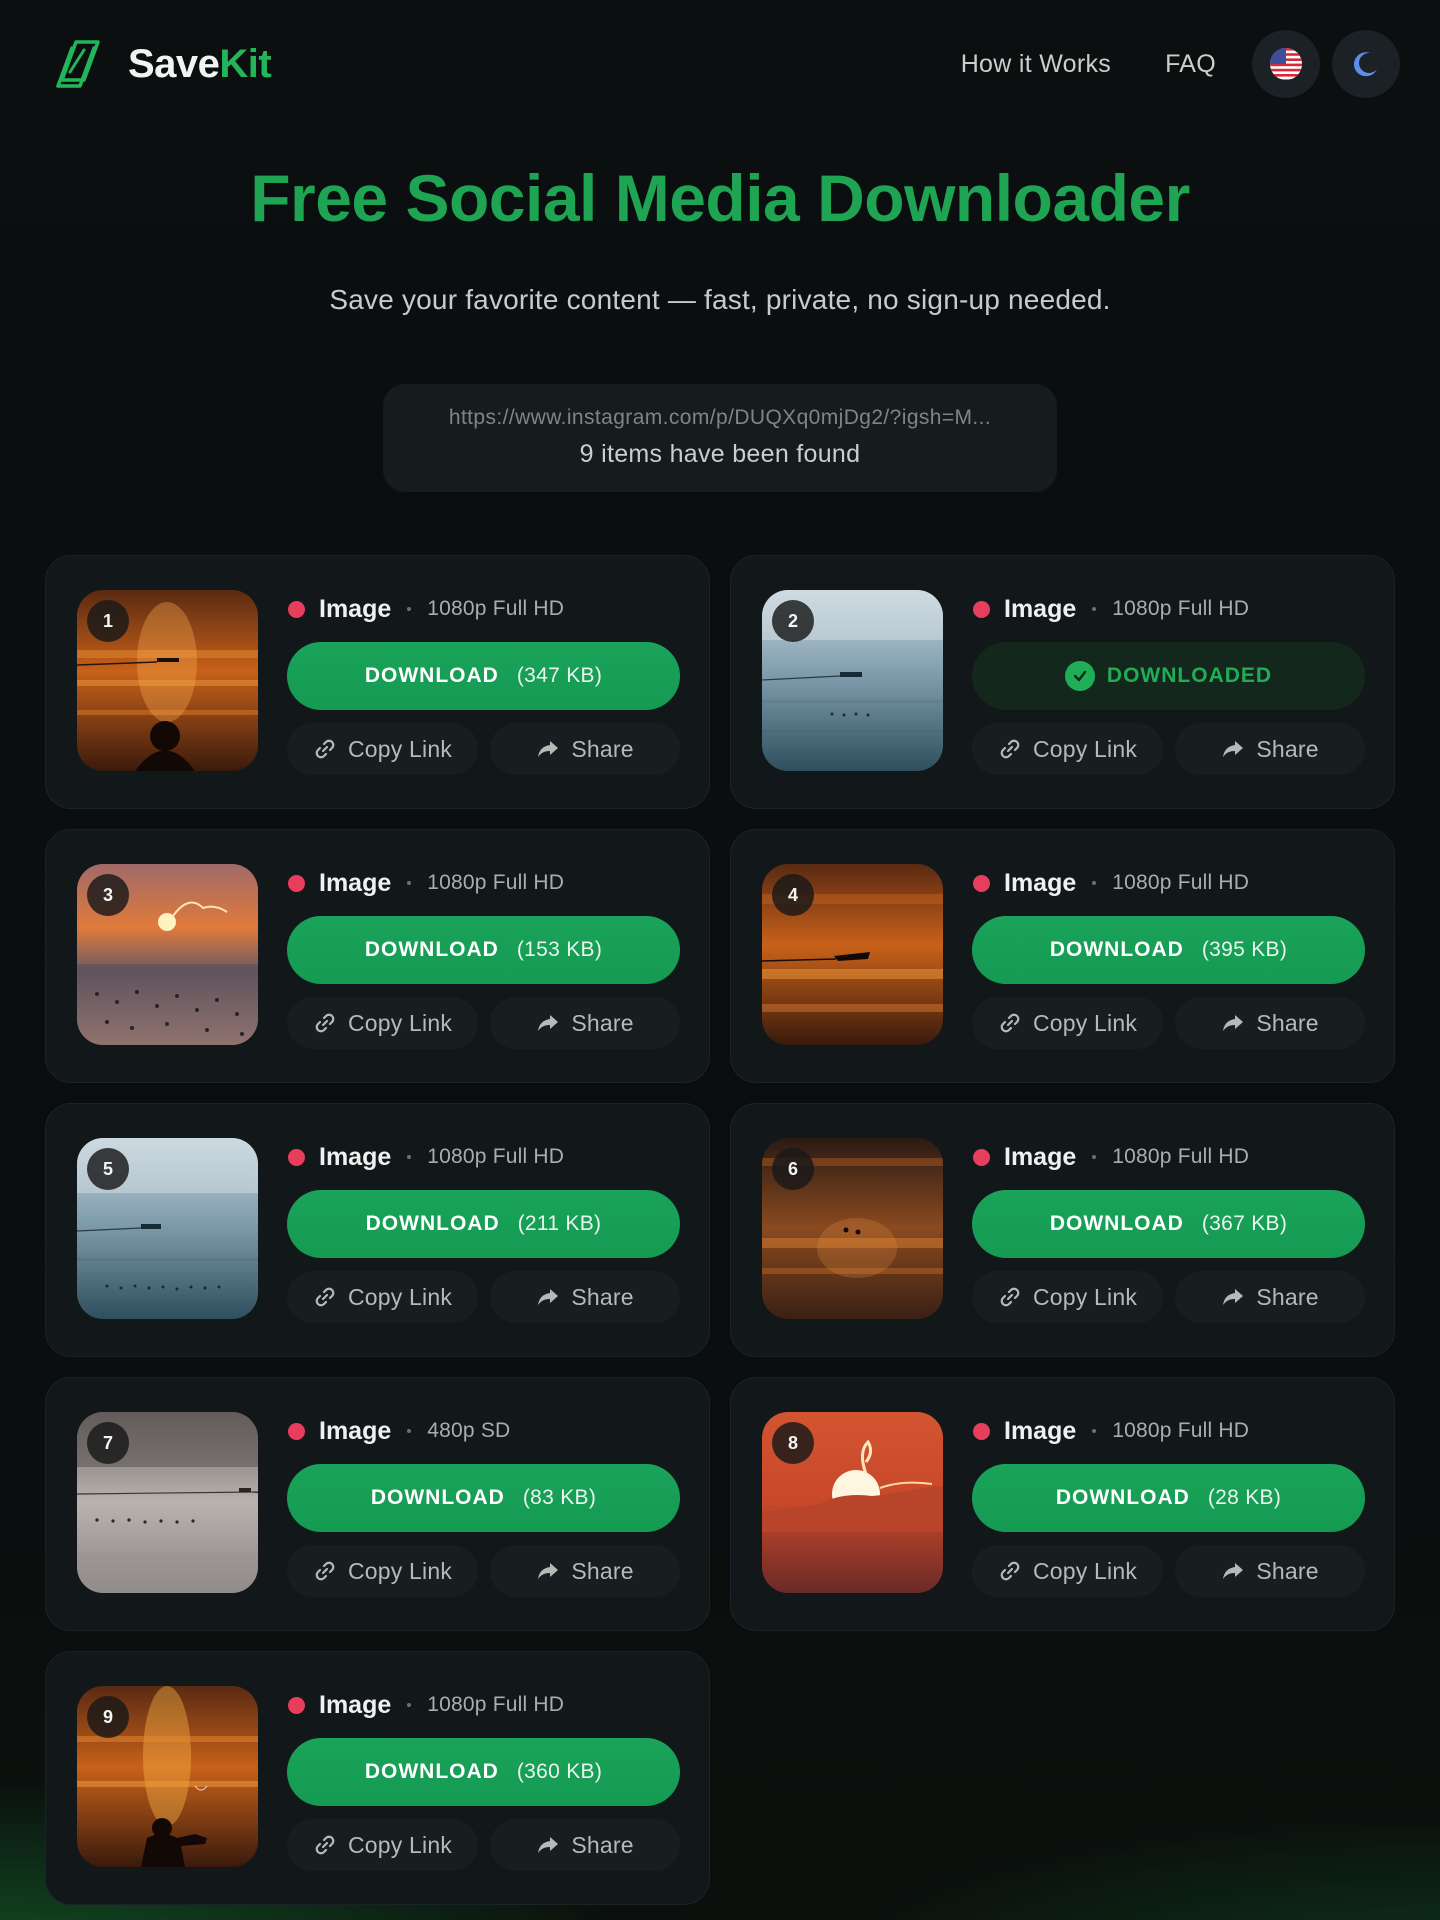  I want to click on downloaded-status-button: DOWNLOADED, so click(1168, 676).